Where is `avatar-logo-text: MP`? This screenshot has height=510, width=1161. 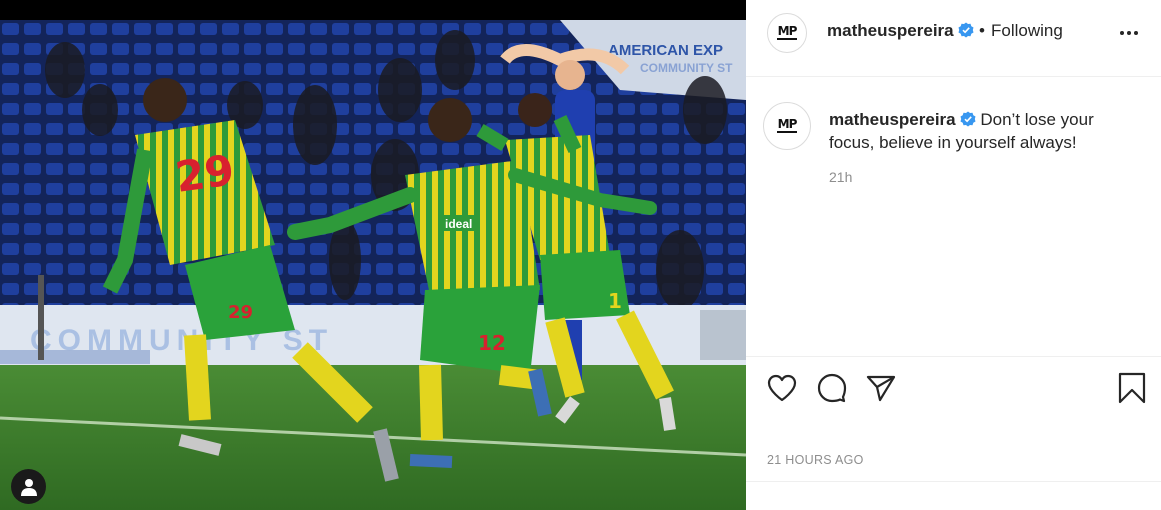 avatar-logo-text: MP is located at coordinates (787, 32).